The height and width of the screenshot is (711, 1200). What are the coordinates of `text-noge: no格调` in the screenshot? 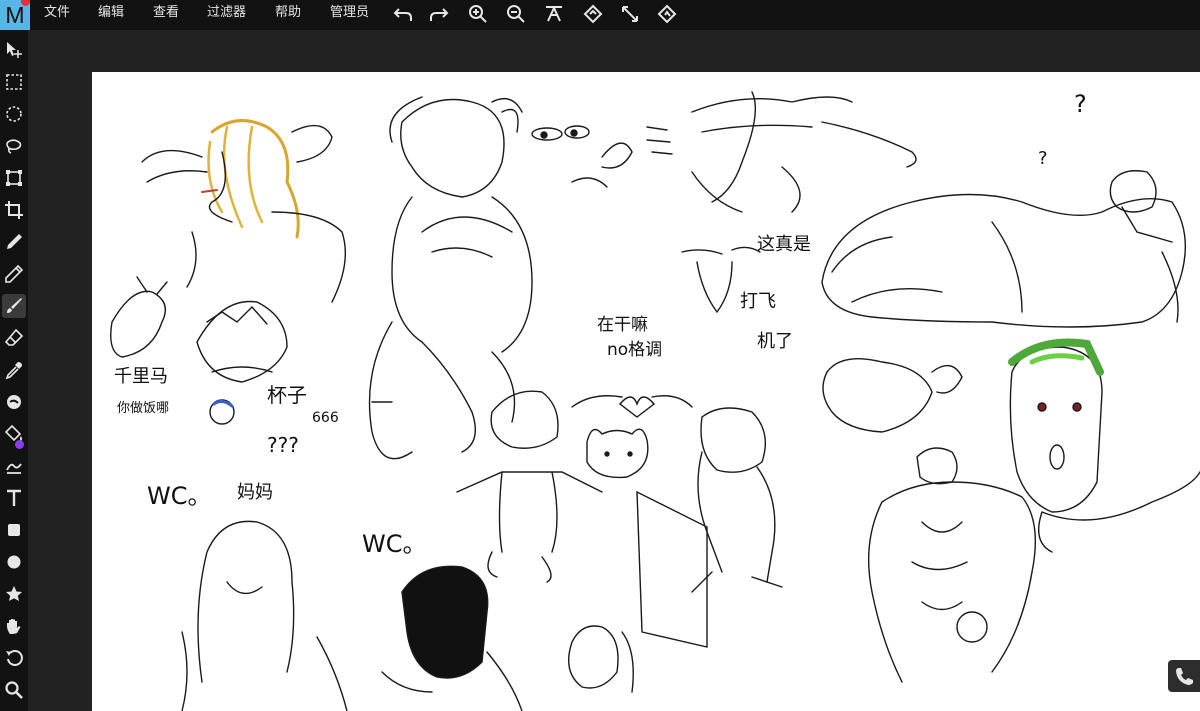 It's located at (634, 350).